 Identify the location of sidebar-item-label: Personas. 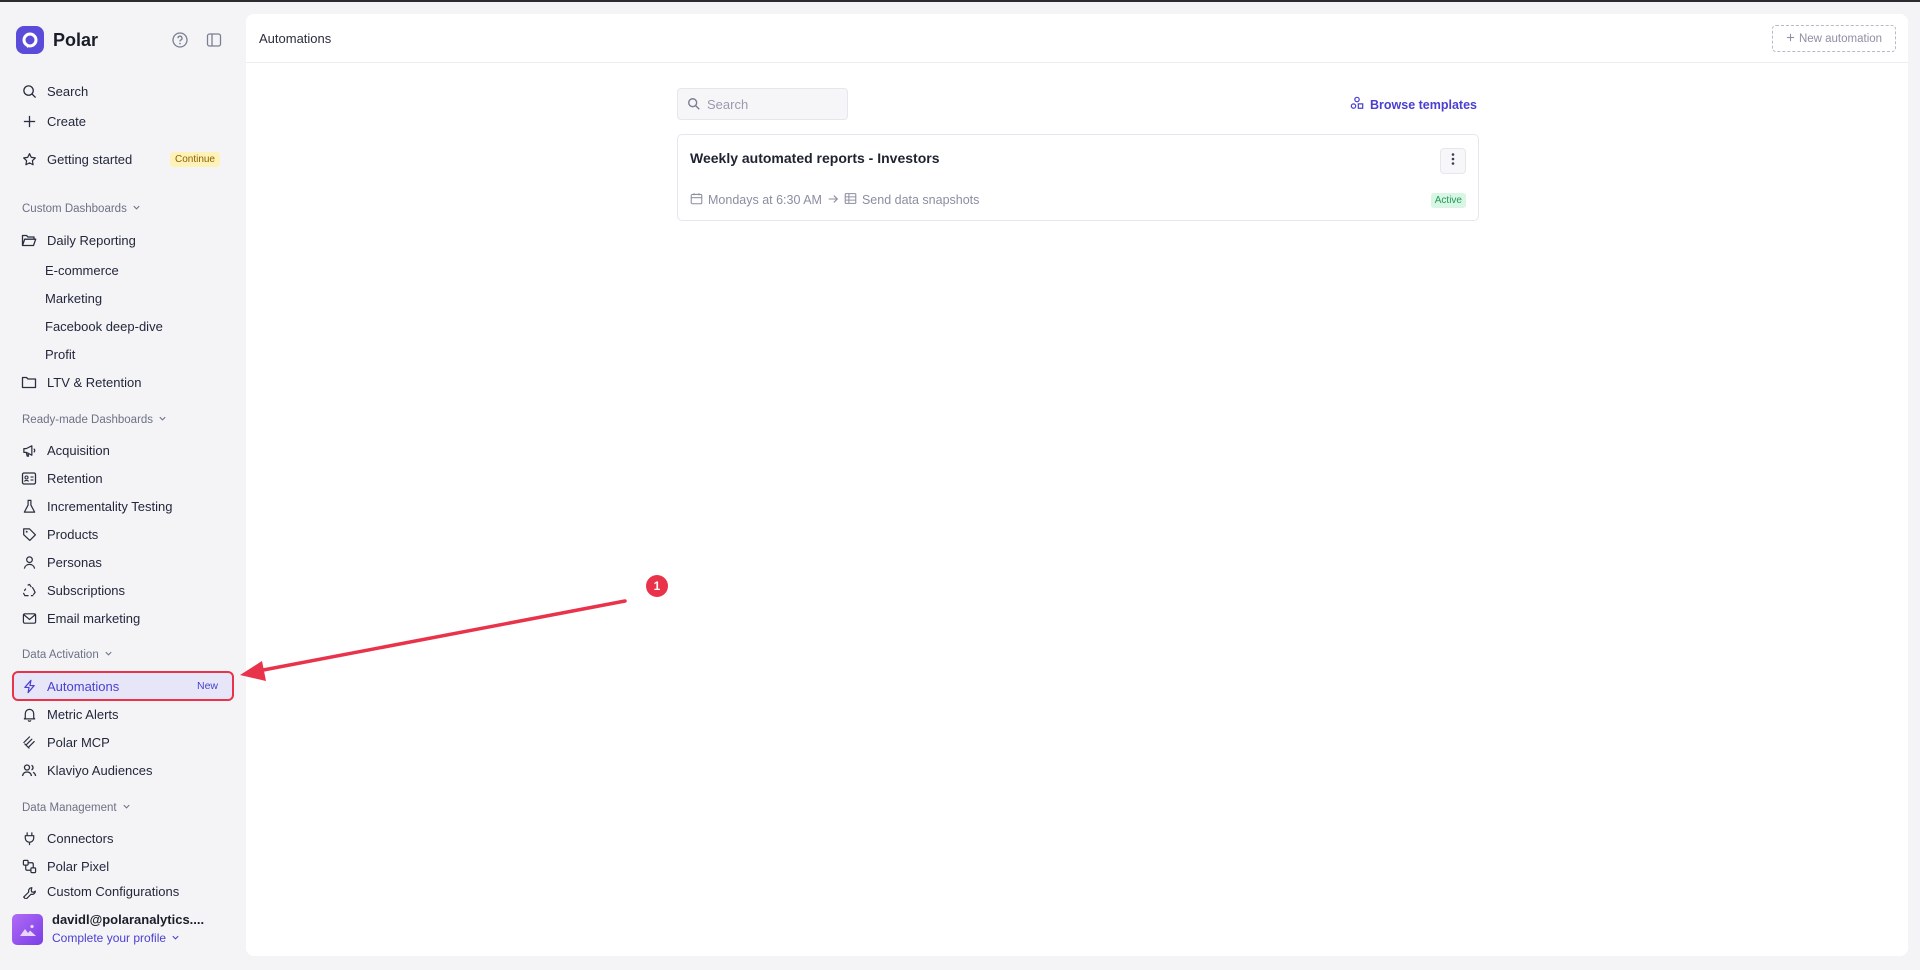
(74, 562).